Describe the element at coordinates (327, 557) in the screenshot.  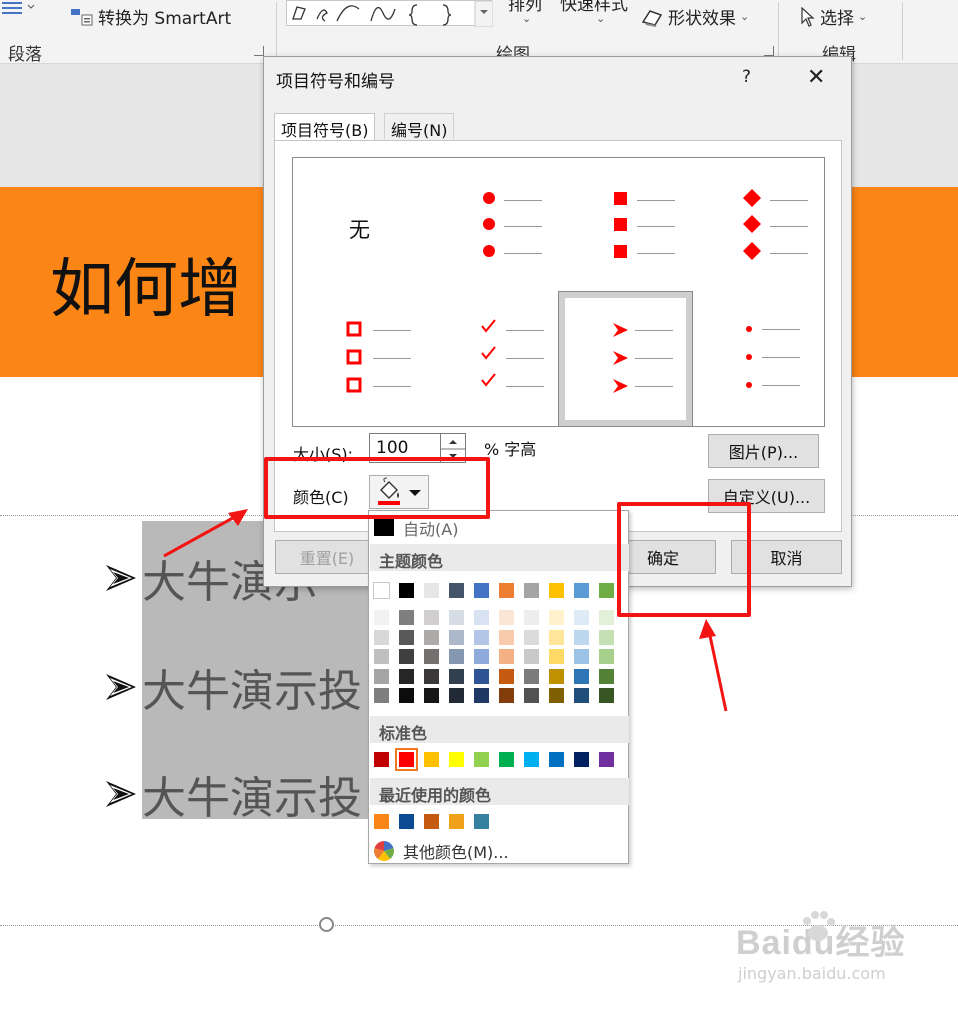
I see `reset-button: 重置(E)` at that location.